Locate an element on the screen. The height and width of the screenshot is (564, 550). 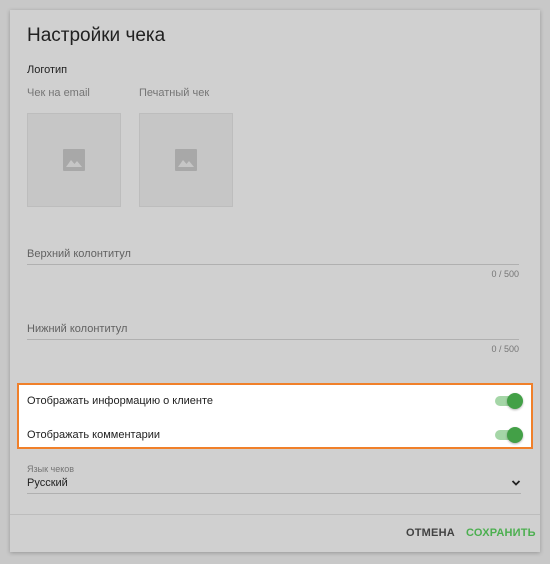
print-logo-caption: Печатный чек is located at coordinates (174, 93).